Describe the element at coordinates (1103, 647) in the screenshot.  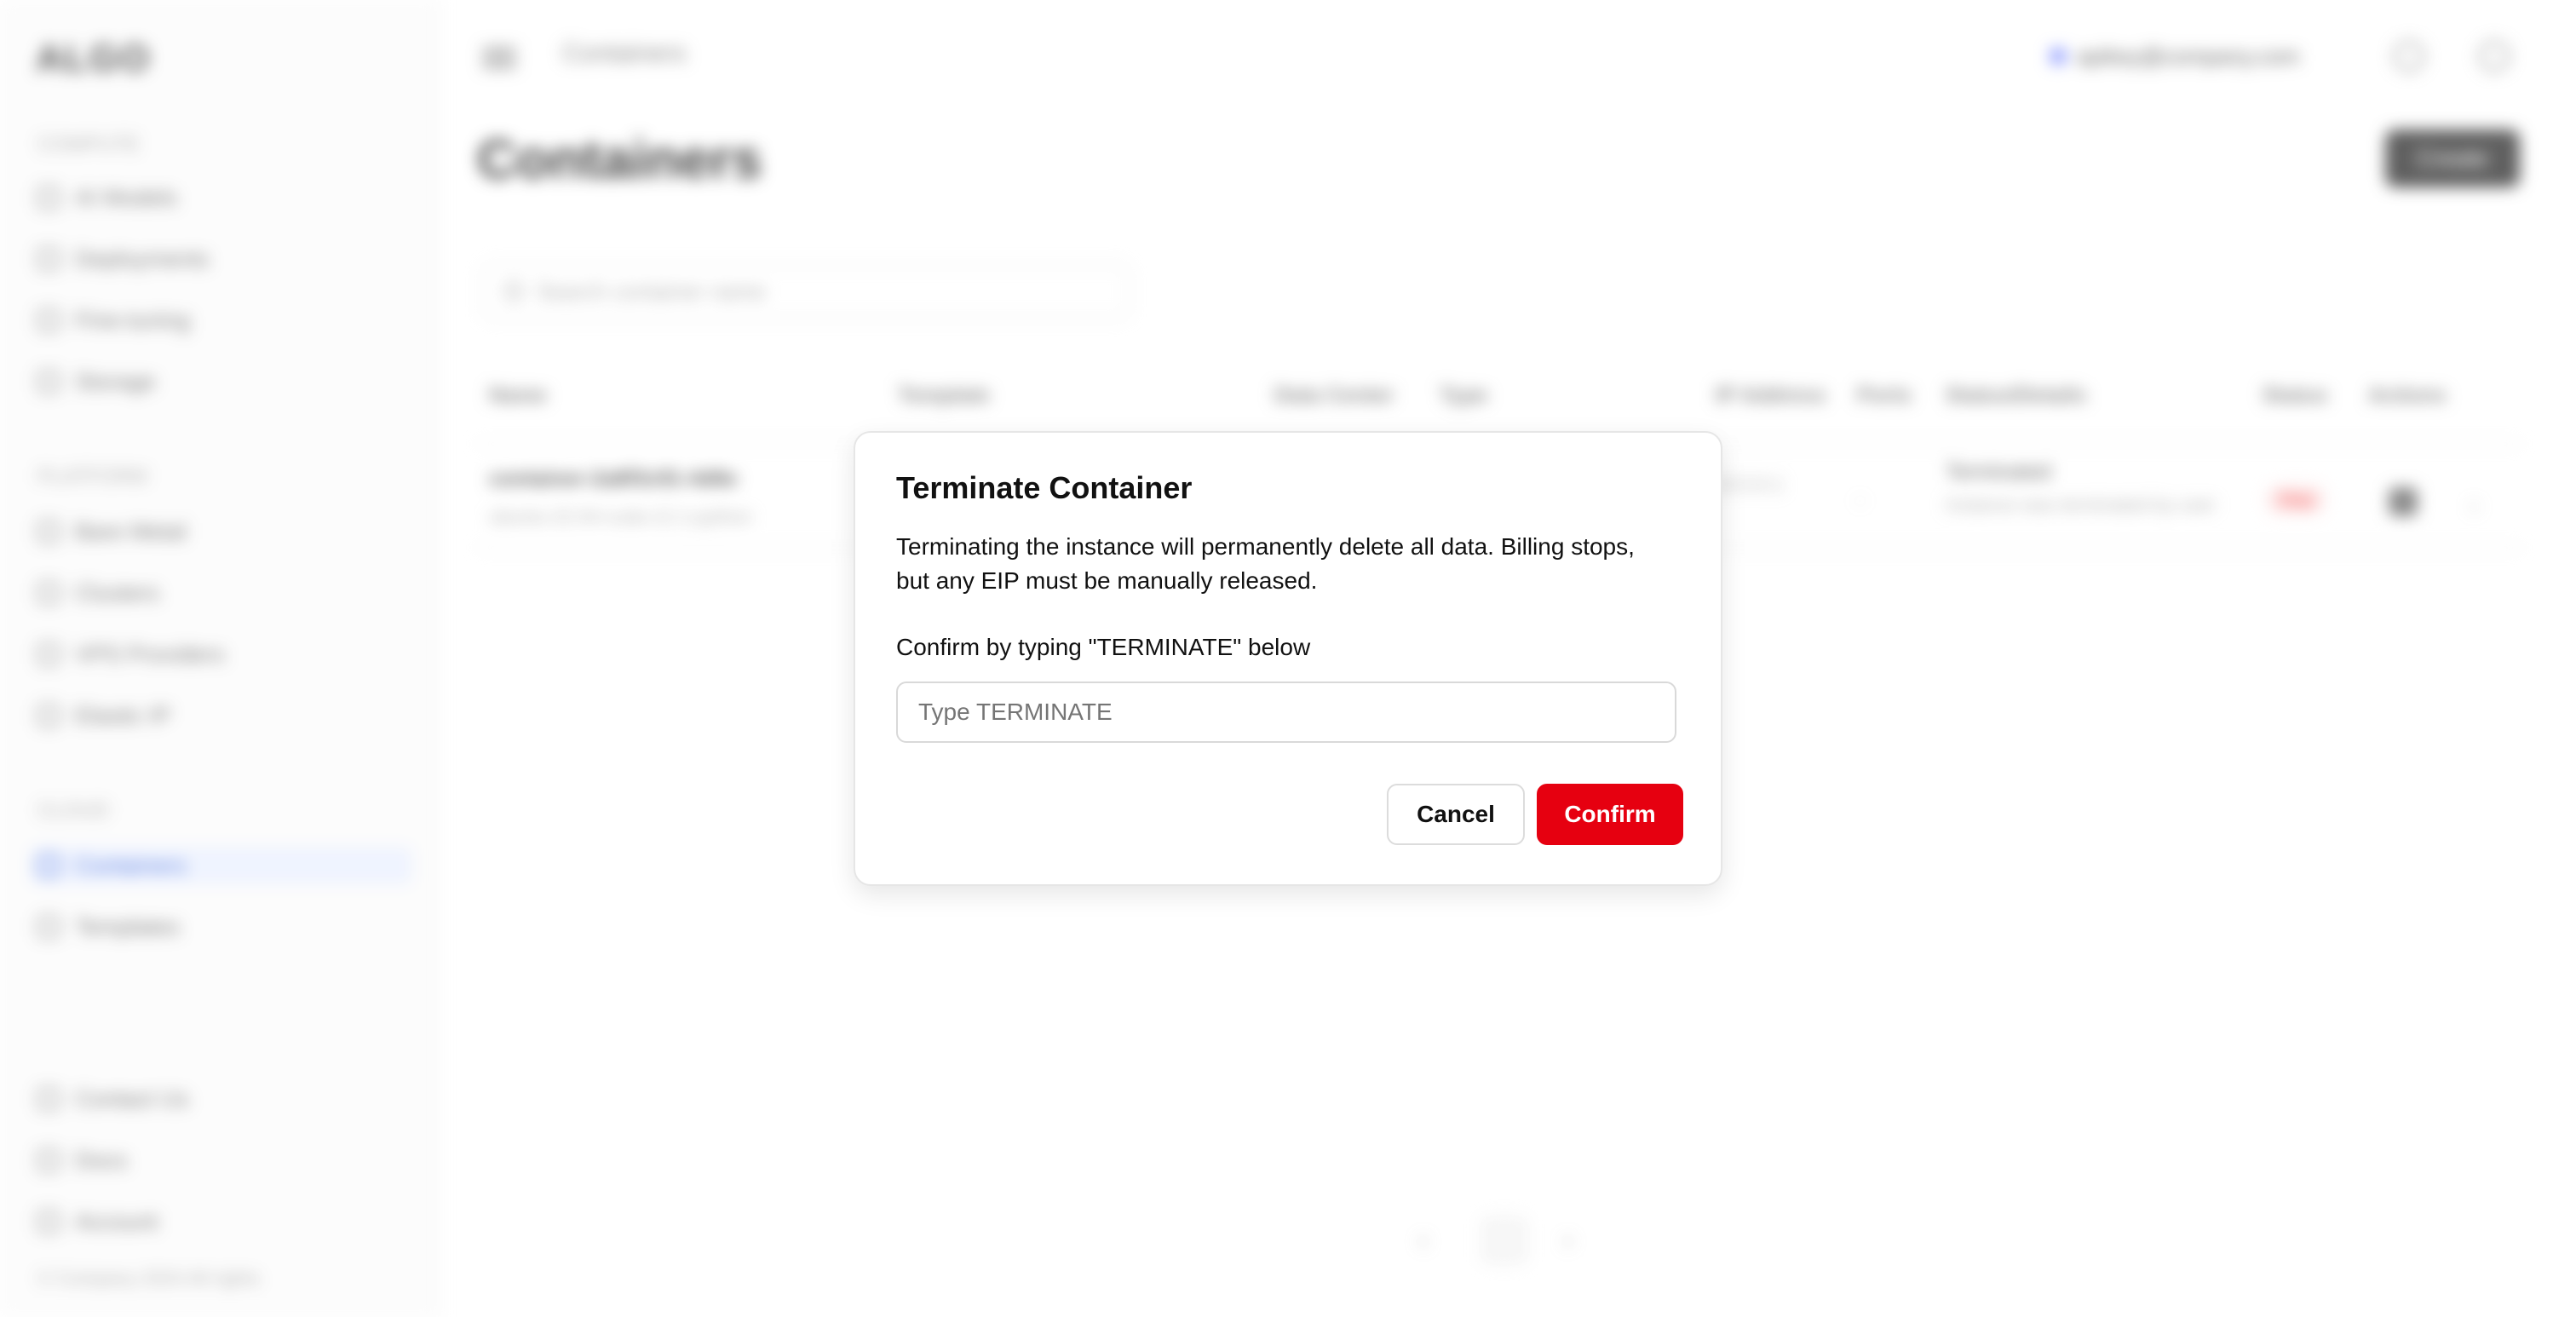
I see `confirm-field-label: Confirm by typing "TERMINATE" below` at that location.